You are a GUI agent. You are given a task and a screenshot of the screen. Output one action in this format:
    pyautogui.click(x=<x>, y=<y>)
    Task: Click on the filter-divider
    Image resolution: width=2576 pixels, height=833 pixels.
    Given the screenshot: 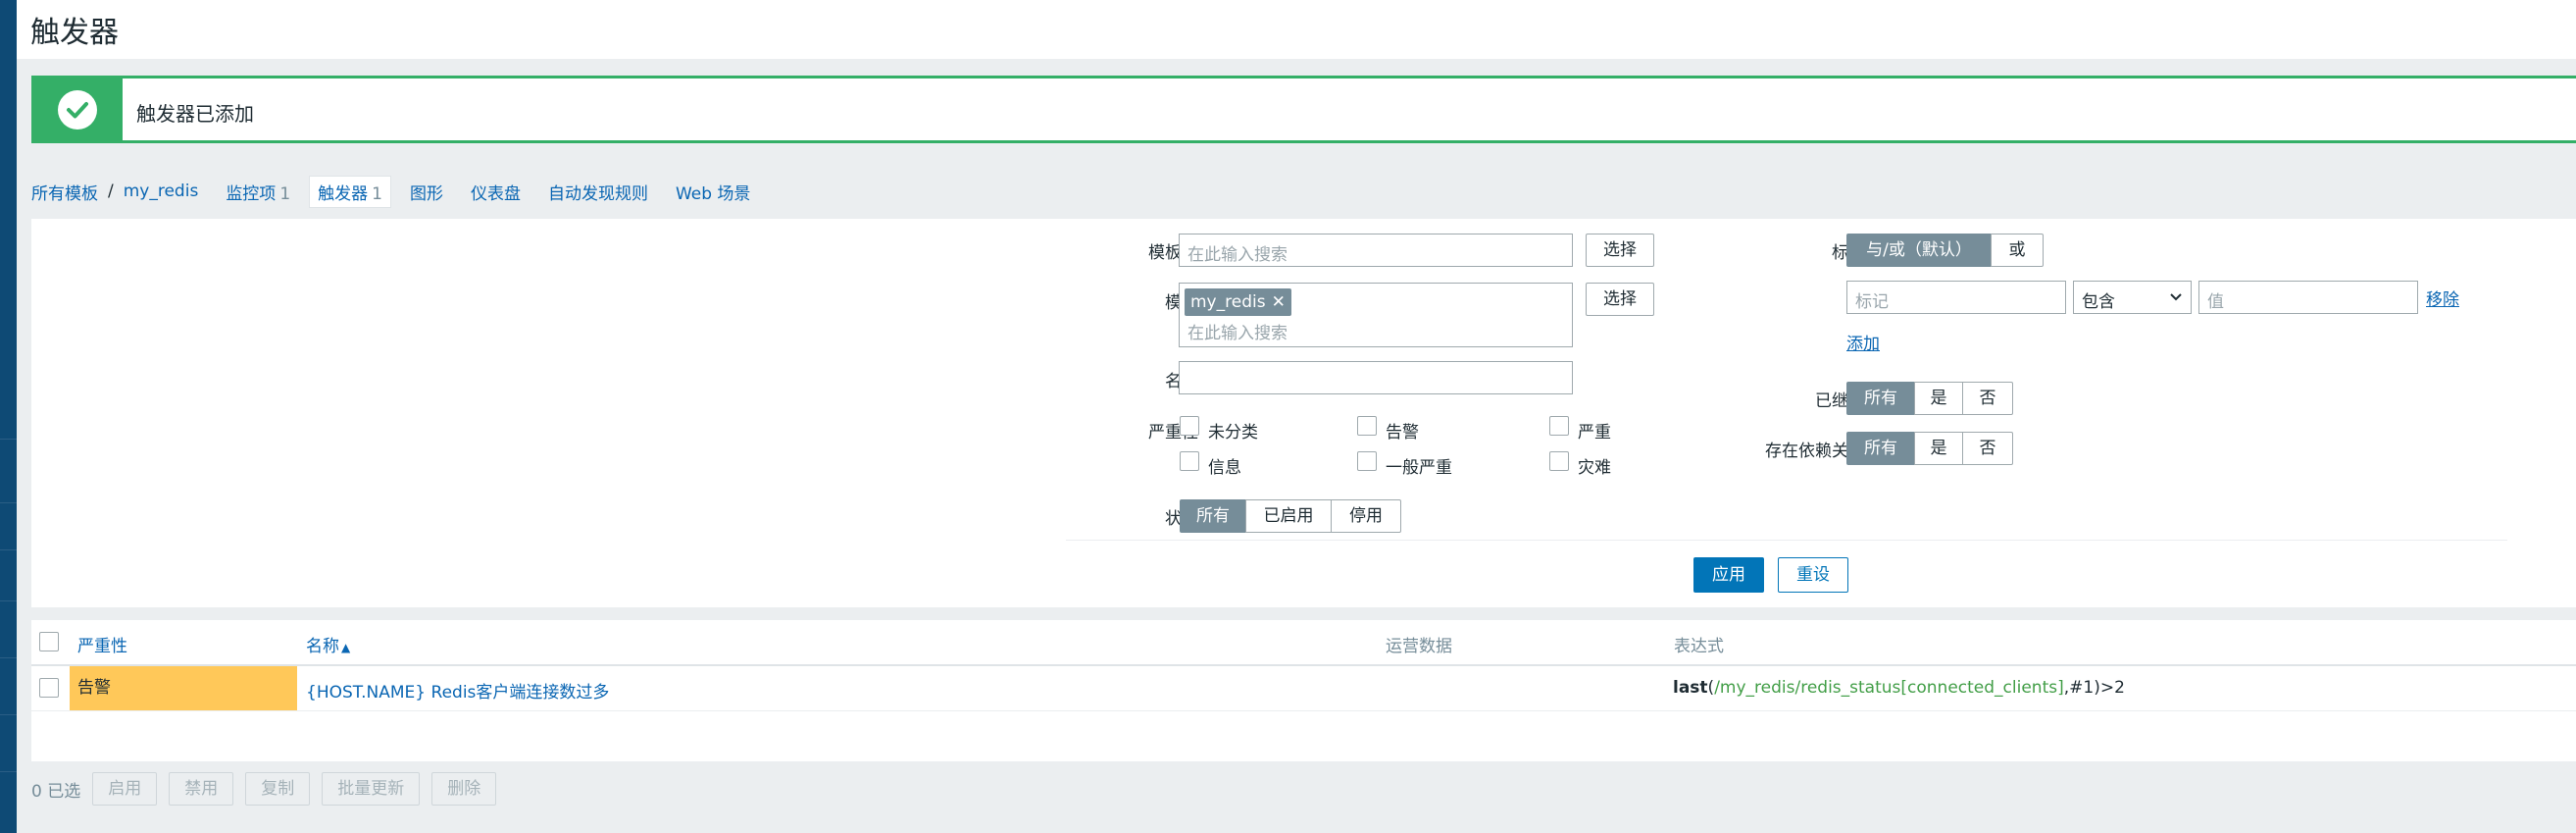 What is the action you would take?
    pyautogui.click(x=1786, y=540)
    